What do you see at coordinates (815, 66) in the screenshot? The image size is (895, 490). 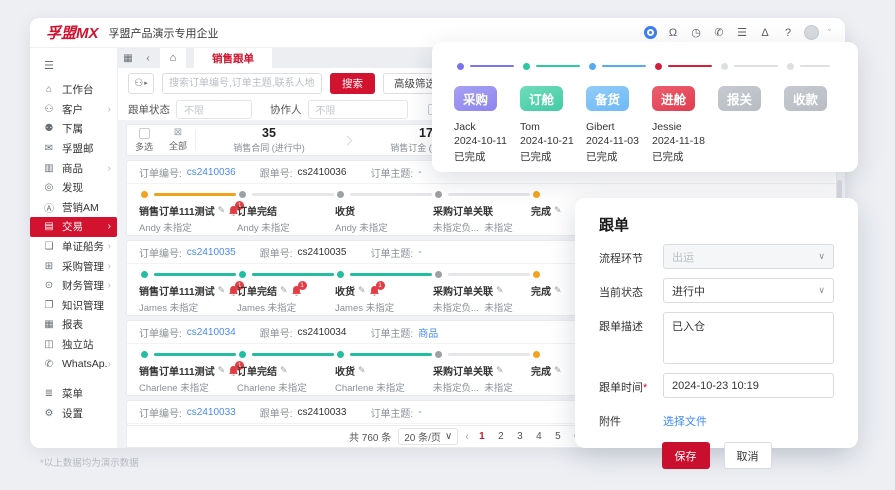 I see `stage-line` at bounding box center [815, 66].